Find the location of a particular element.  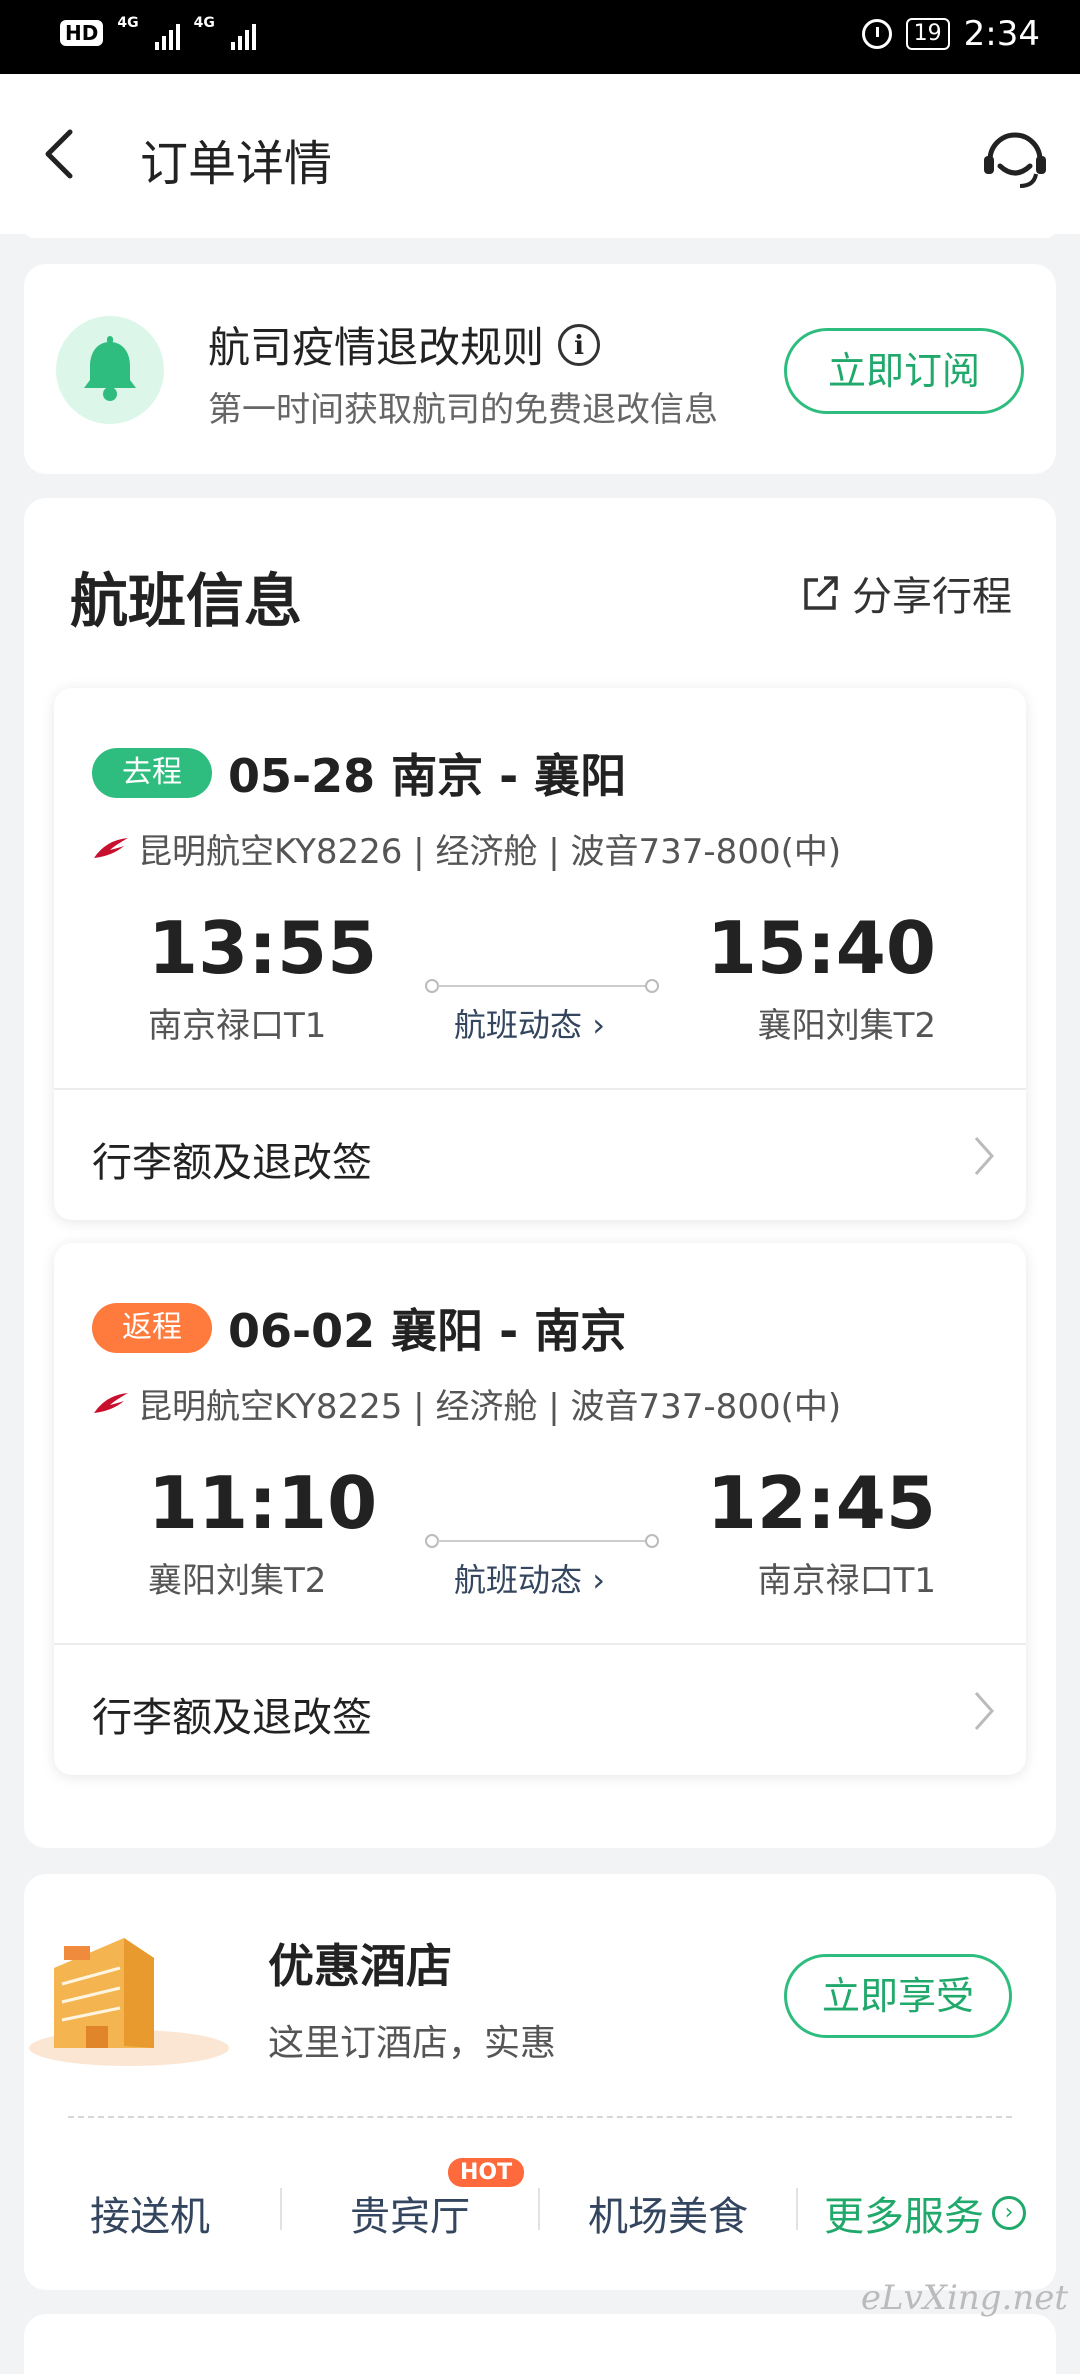

more-services-label: 更多服务 is located at coordinates (904, 2217).